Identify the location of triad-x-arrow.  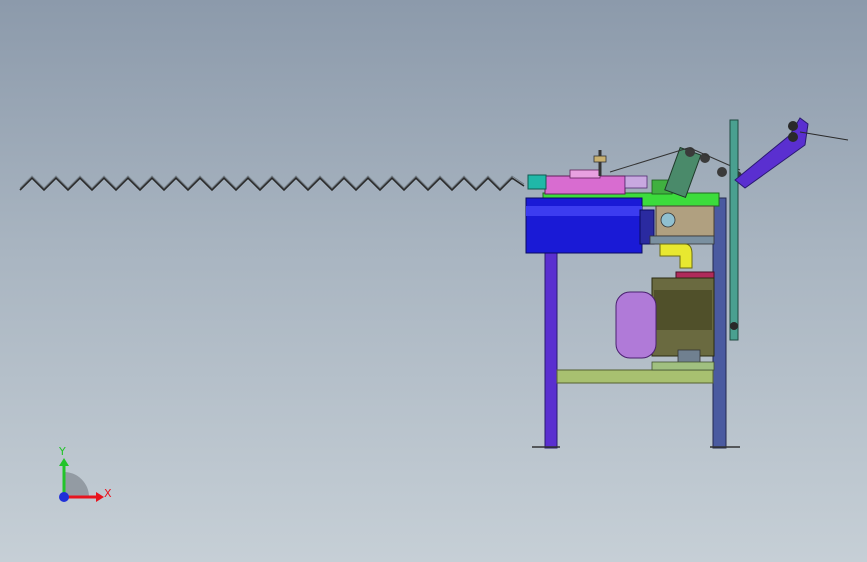
(100, 497).